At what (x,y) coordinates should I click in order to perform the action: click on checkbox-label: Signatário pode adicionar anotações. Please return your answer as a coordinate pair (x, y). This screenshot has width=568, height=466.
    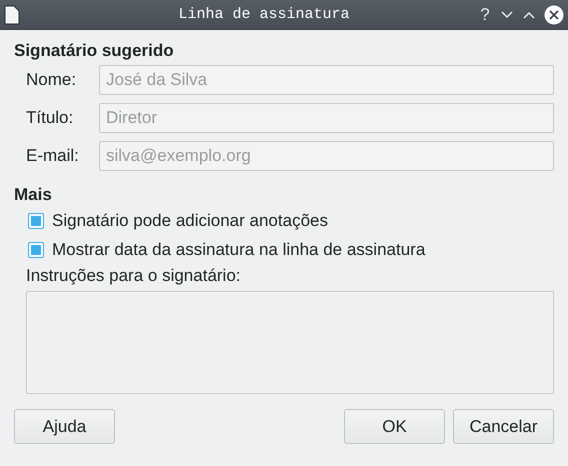
    Looking at the image, I should click on (190, 220).